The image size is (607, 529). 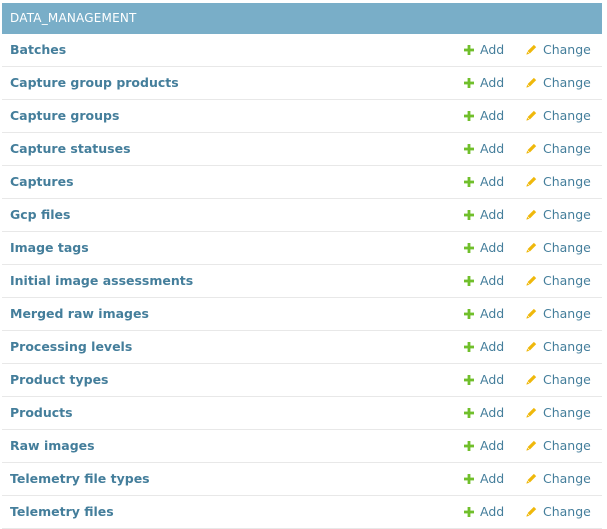 What do you see at coordinates (38, 50) in the screenshot?
I see `model-link: Batches` at bounding box center [38, 50].